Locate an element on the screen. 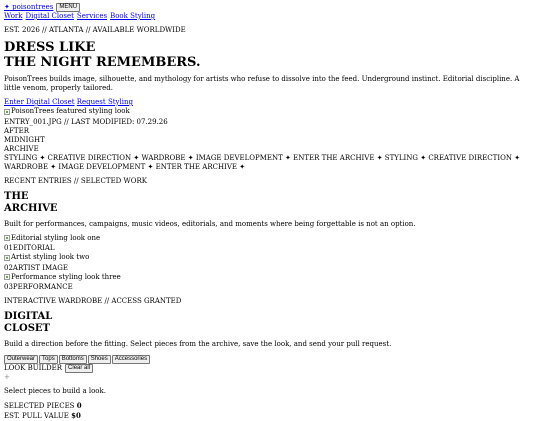 This screenshot has width=540, height=421. sparkle-icon: ✦ is located at coordinates (7, 7).